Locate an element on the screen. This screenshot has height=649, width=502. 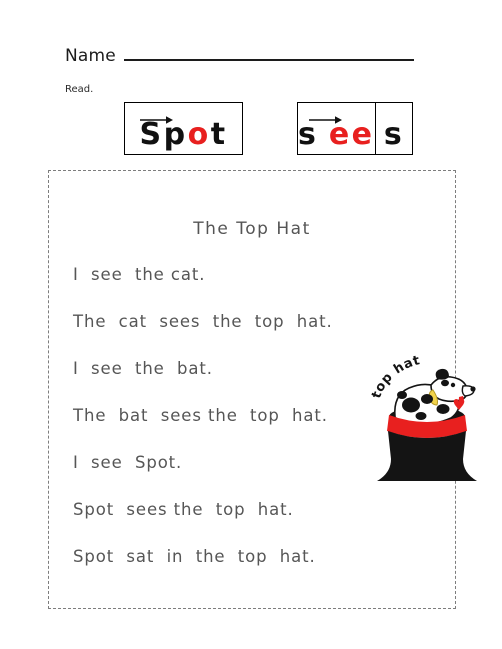
name-input-line is located at coordinates (268, 54).